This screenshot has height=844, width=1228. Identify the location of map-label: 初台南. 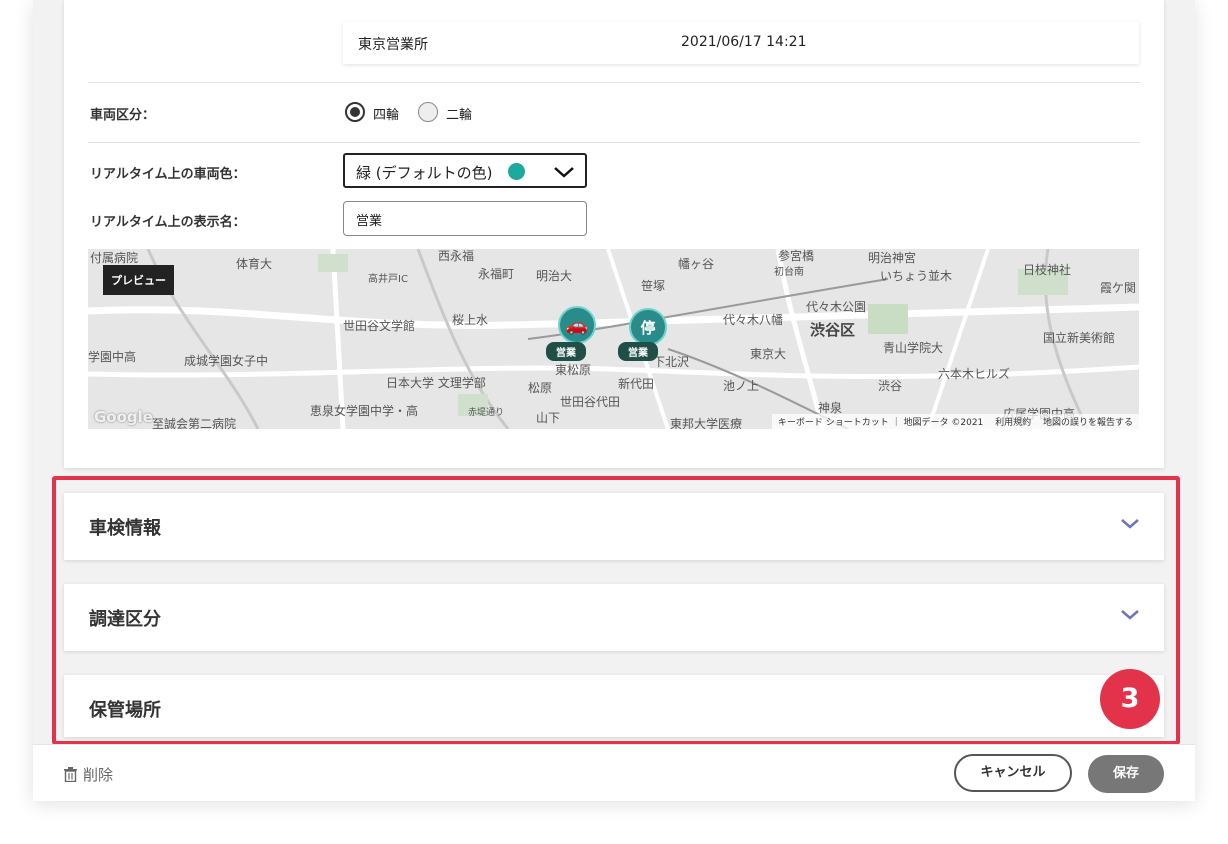
(789, 272).